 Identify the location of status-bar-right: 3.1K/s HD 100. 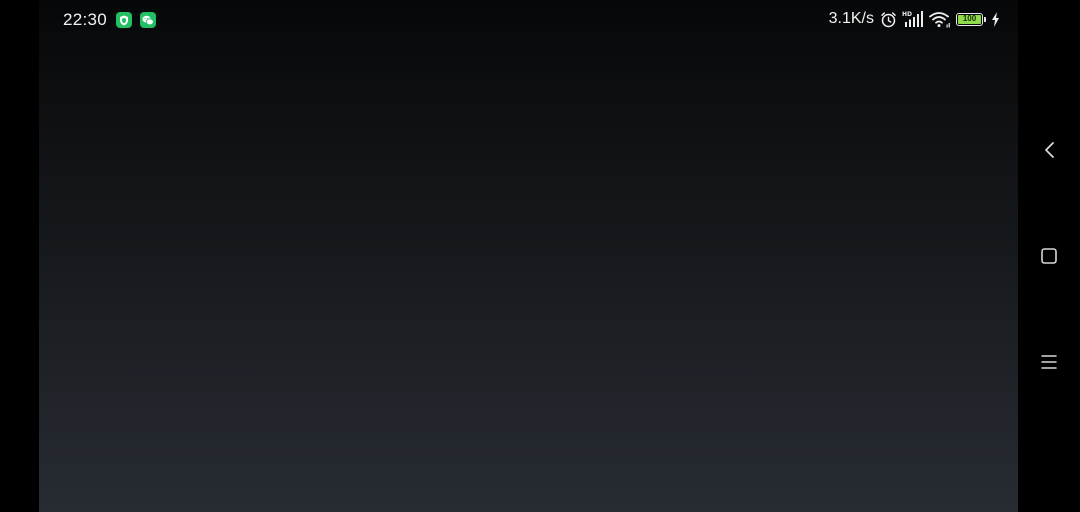
(914, 19).